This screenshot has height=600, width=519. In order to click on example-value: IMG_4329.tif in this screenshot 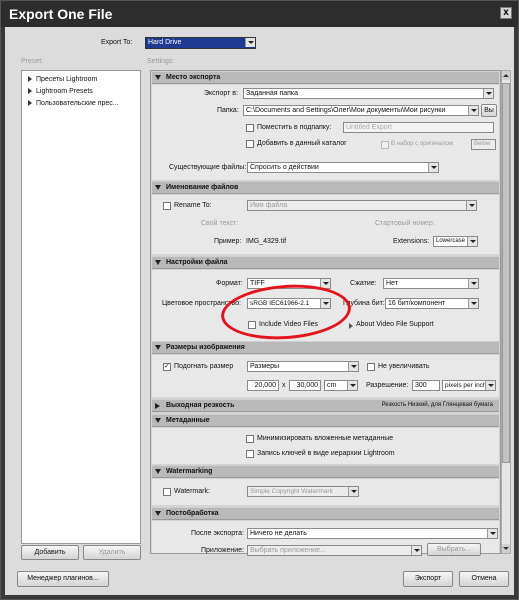, I will do `click(266, 241)`.